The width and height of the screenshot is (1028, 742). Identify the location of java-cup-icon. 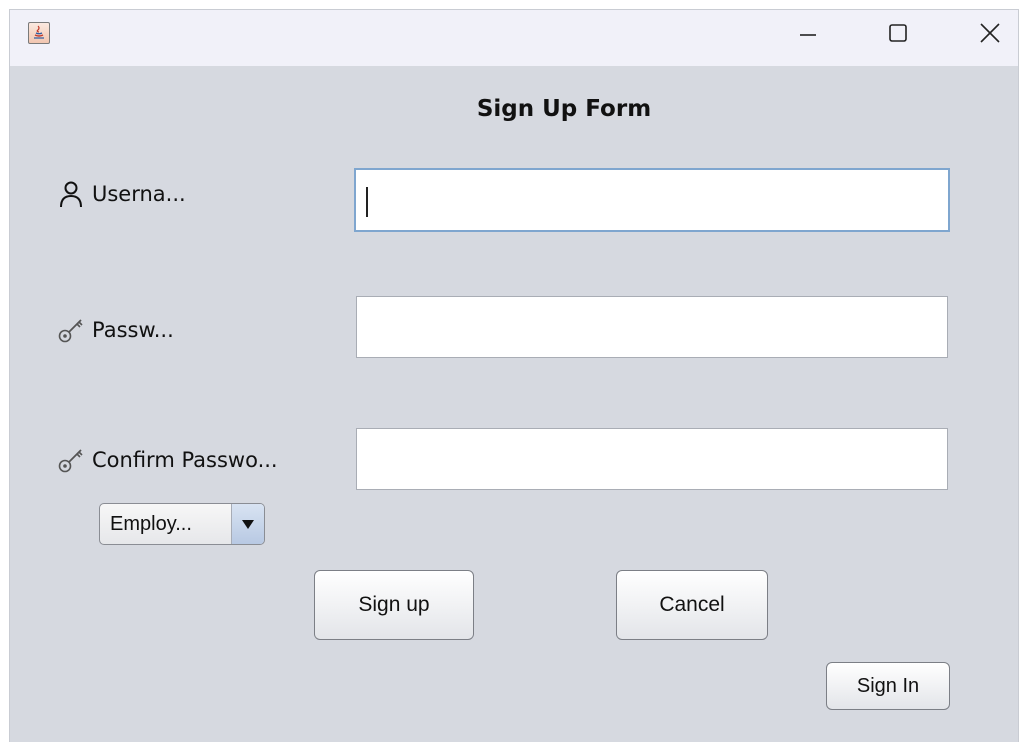
(39, 33).